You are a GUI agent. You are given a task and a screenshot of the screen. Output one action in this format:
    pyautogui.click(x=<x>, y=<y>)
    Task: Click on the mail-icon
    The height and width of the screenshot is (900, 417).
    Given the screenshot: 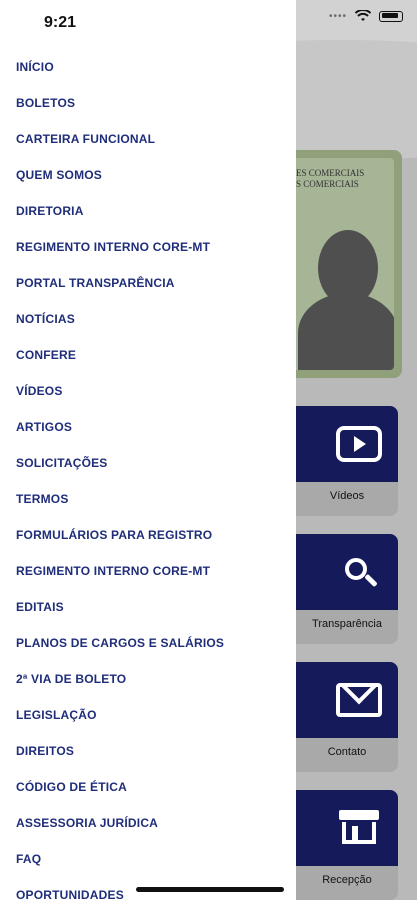 What is the action you would take?
    pyautogui.click(x=359, y=700)
    